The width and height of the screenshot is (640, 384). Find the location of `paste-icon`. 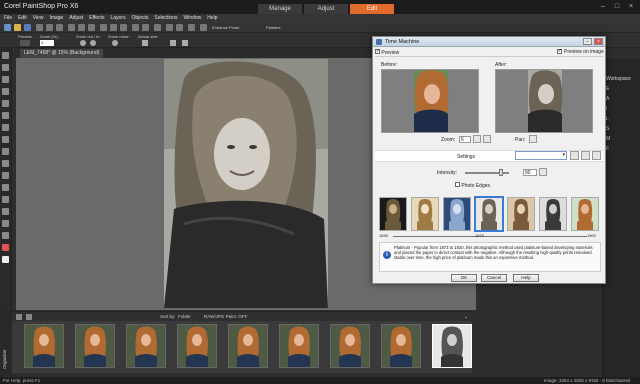

paste-icon is located at coordinates (91, 27).